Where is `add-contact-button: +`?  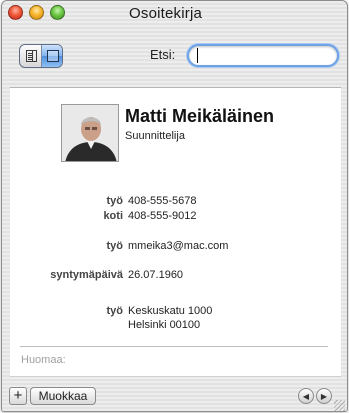 add-contact-button: + is located at coordinates (18, 396).